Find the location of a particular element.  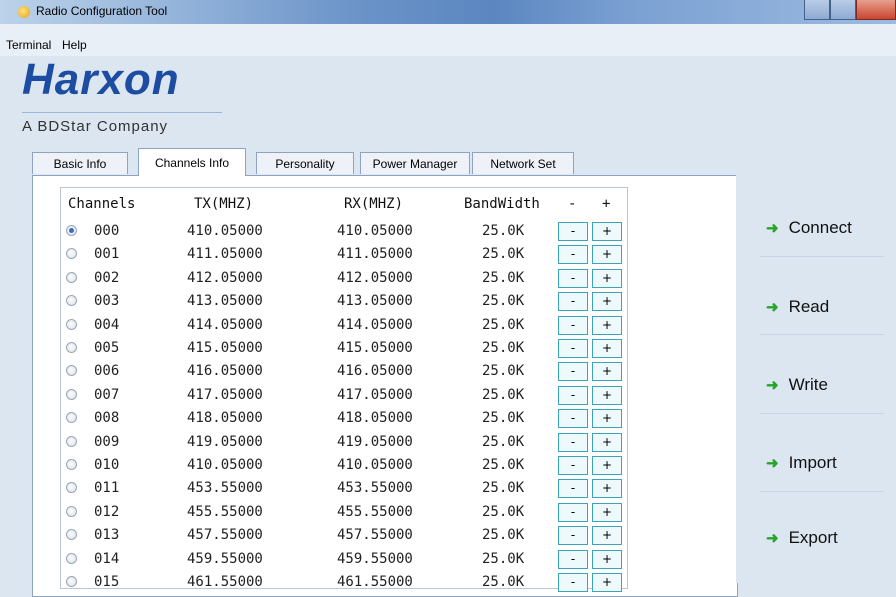

channel-number-cell: 003 is located at coordinates (107, 301).